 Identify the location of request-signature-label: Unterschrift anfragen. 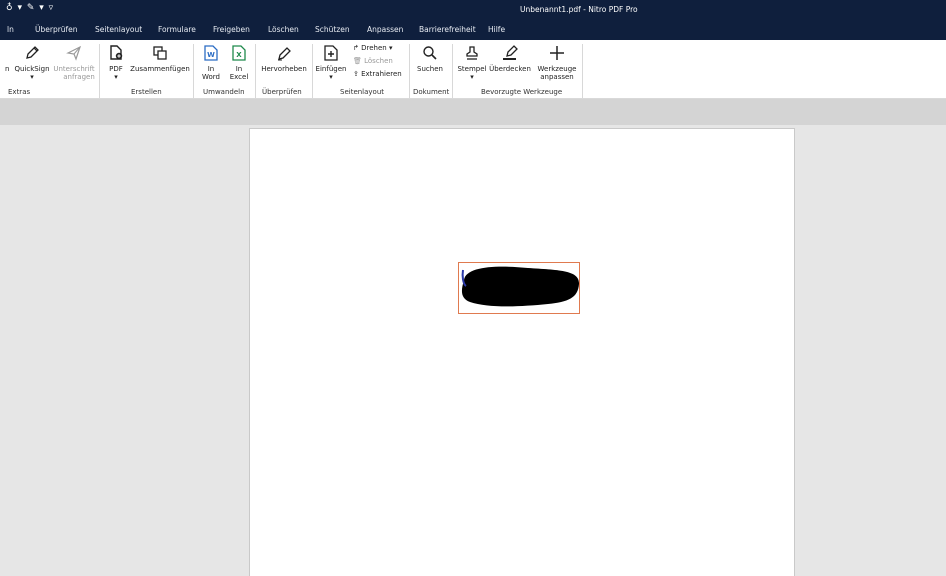
(74, 73).